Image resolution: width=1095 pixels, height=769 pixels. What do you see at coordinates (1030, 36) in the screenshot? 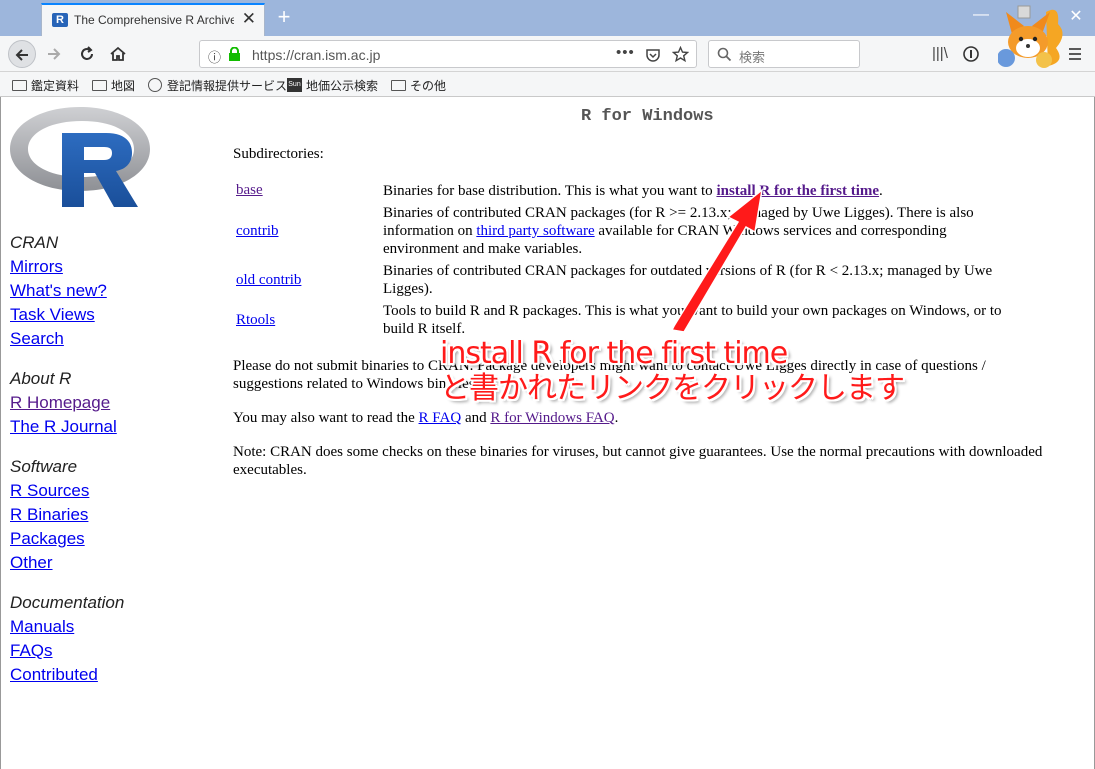
I see `fox-mascot-icon` at bounding box center [1030, 36].